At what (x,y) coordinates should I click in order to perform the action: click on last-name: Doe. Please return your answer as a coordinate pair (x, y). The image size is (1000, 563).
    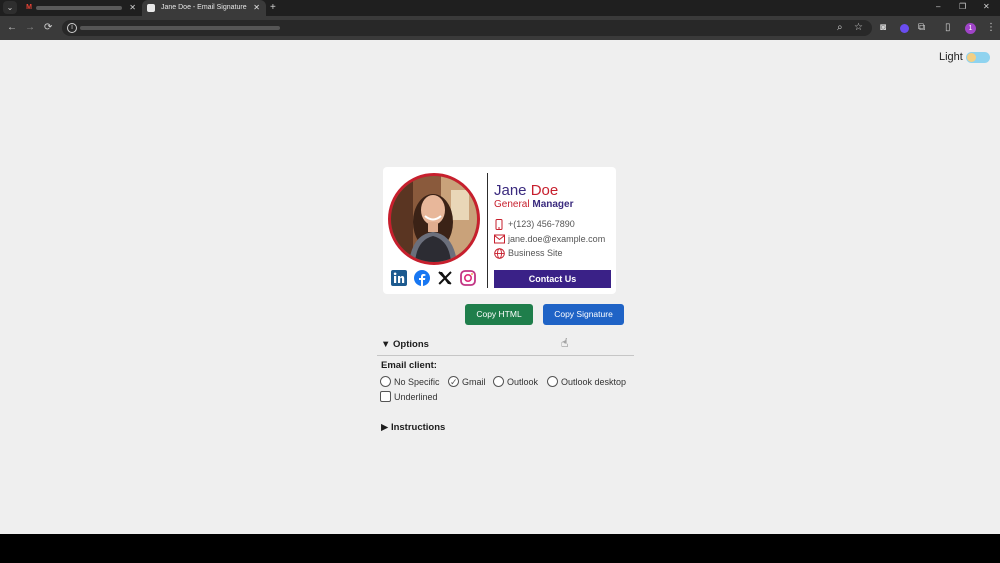
    Looking at the image, I should click on (544, 190).